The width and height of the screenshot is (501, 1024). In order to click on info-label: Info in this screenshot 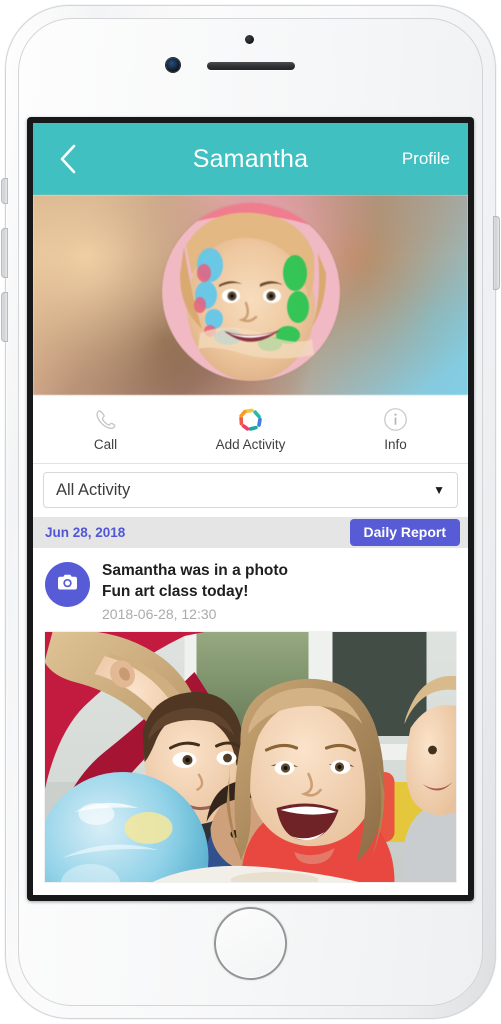, I will do `click(395, 444)`.